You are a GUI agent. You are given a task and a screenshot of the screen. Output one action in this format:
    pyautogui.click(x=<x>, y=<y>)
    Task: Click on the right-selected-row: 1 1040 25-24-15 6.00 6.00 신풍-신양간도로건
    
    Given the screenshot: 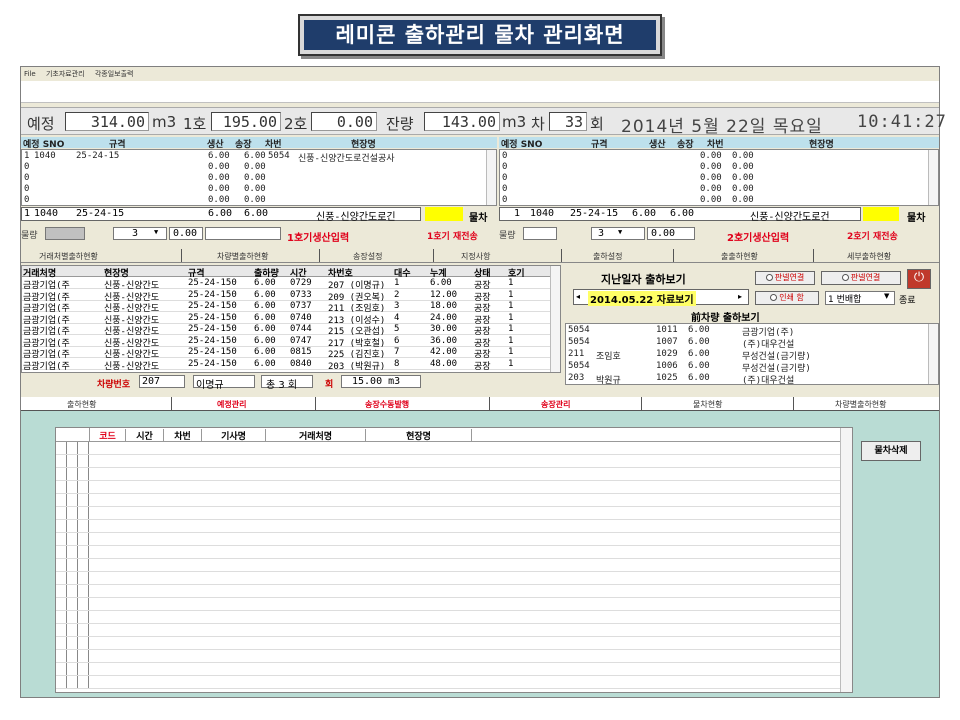 What is the action you would take?
    pyautogui.click(x=680, y=215)
    